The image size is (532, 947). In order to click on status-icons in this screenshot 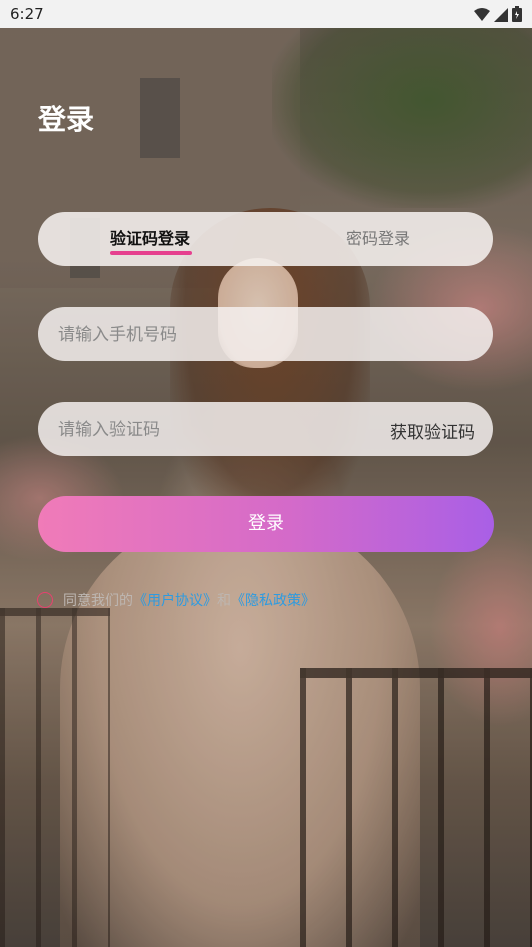, I will do `click(498, 16)`.